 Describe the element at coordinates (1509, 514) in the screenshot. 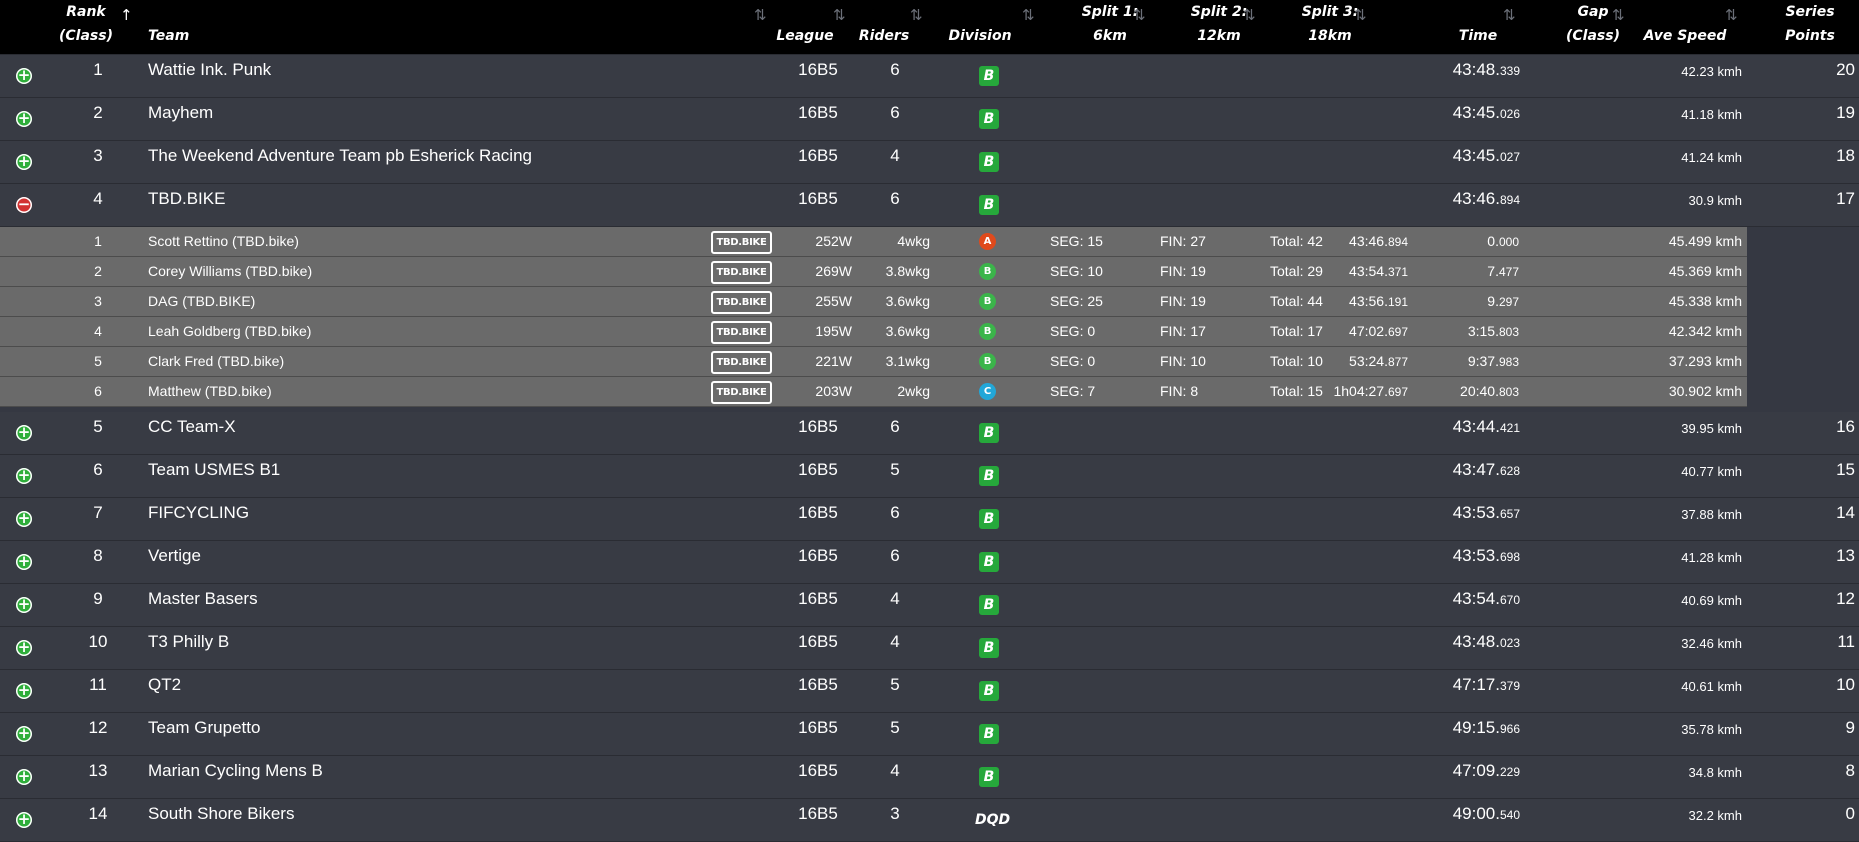

I see `time-ms: 657` at that location.